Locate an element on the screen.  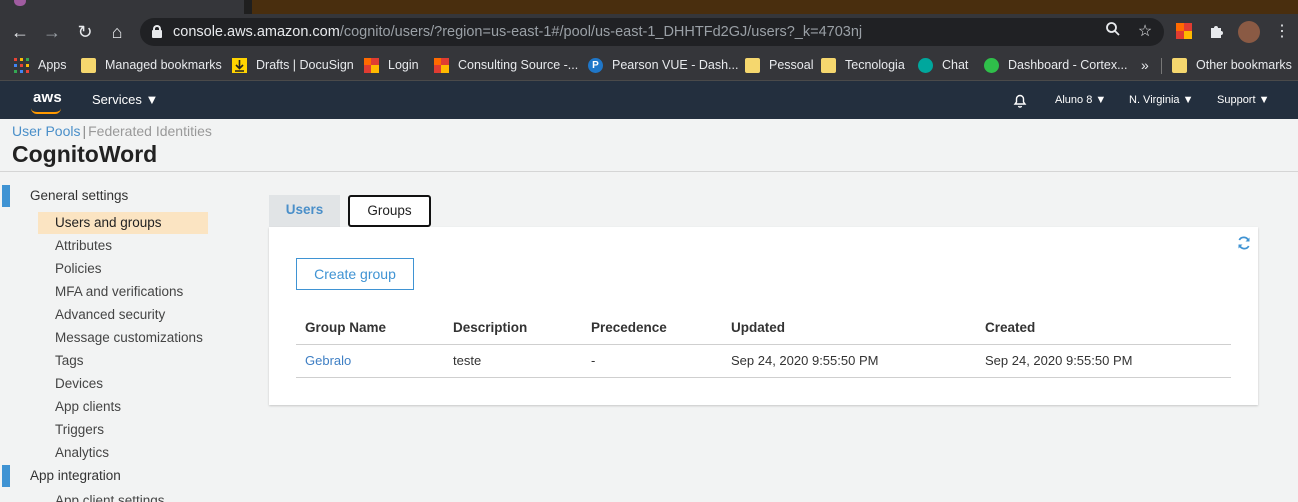
sidebar-item-devices: Devices is located at coordinates (123, 384).